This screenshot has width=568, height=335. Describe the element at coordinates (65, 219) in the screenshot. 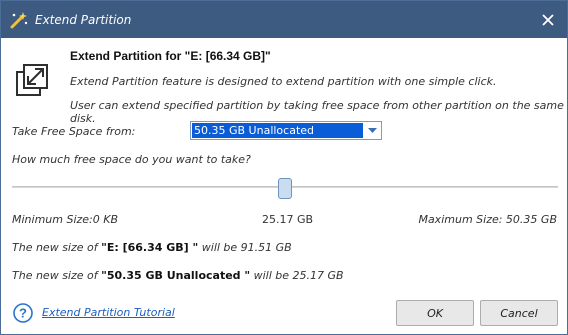

I see `minimum-size-label: Minimum Size:0 KB` at that location.